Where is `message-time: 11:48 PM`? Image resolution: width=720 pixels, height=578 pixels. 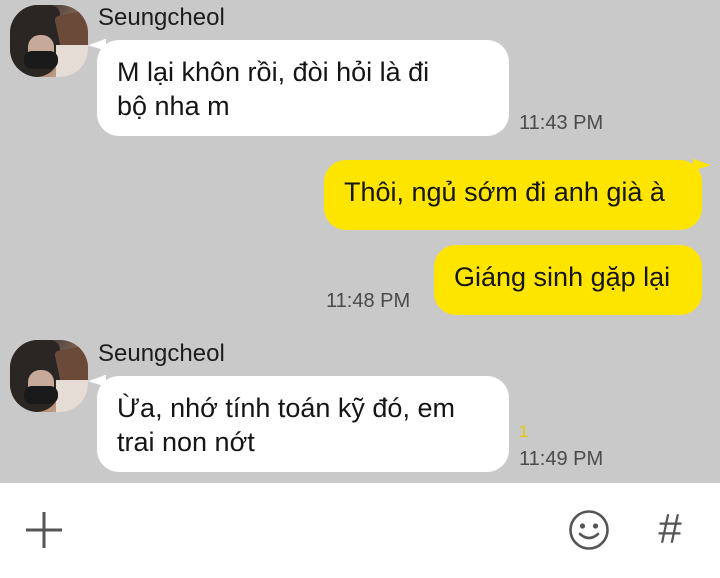 message-time: 11:48 PM is located at coordinates (368, 301).